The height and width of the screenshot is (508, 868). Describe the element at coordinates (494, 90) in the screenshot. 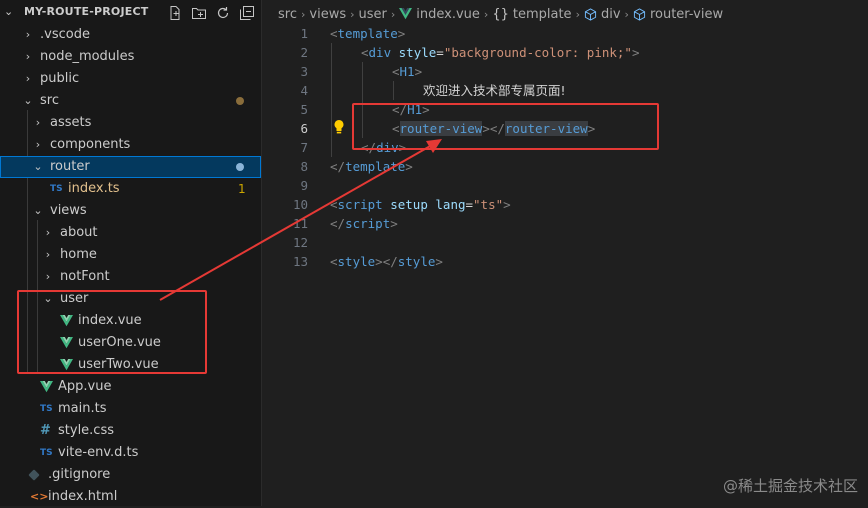

I see `code-line: 欢迎进入技术部专属页面!` at that location.